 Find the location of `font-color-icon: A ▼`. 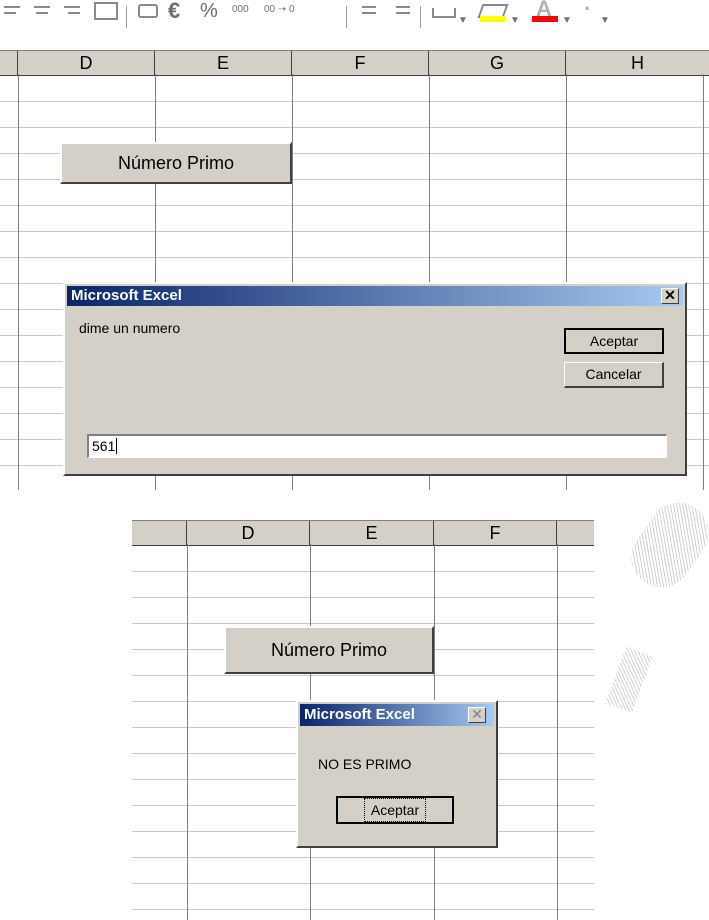

font-color-icon: A ▼ is located at coordinates (552, 16).